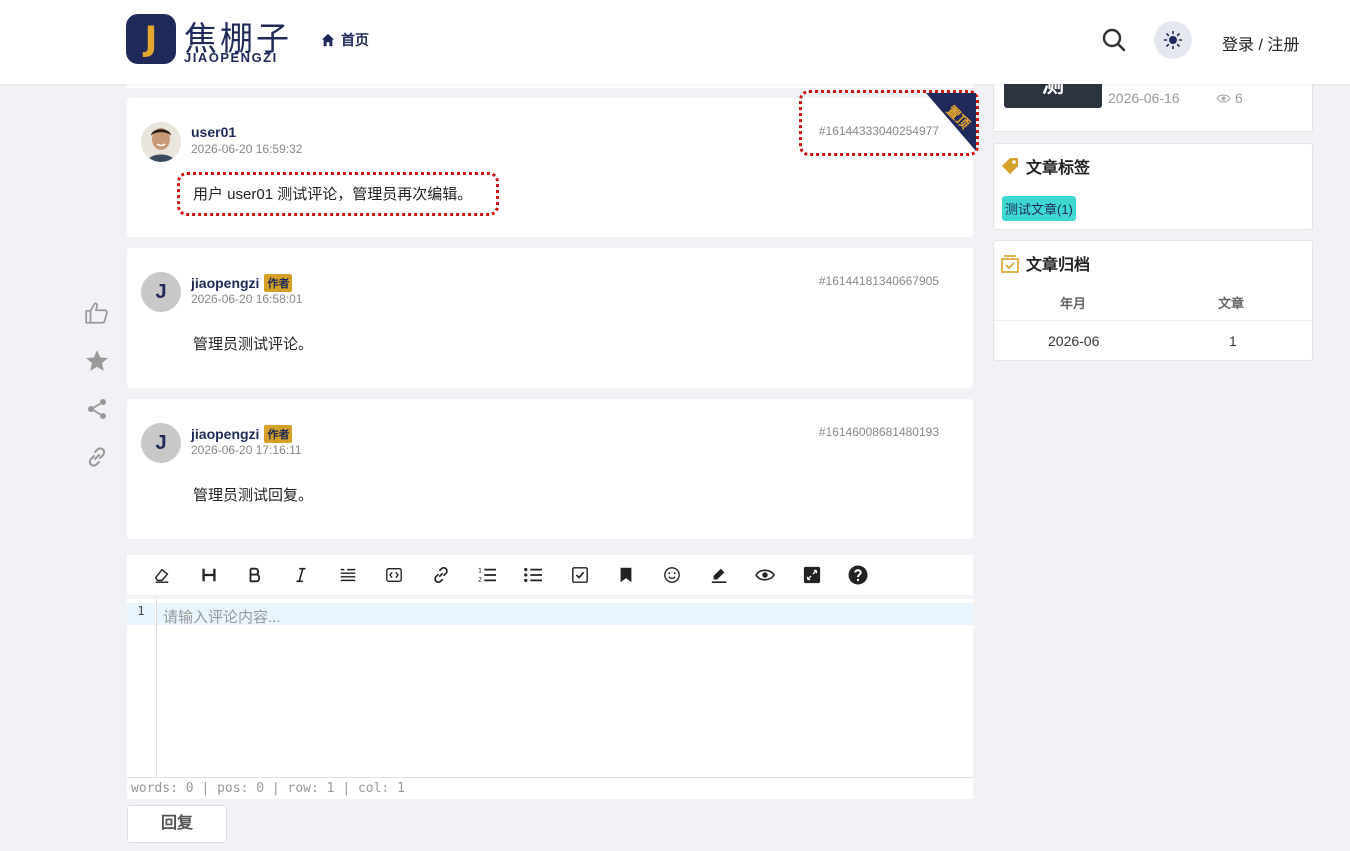 This screenshot has width=1350, height=851. Describe the element at coordinates (231, 57) in the screenshot. I see `logo-en-text: JIAOPENGZI` at that location.